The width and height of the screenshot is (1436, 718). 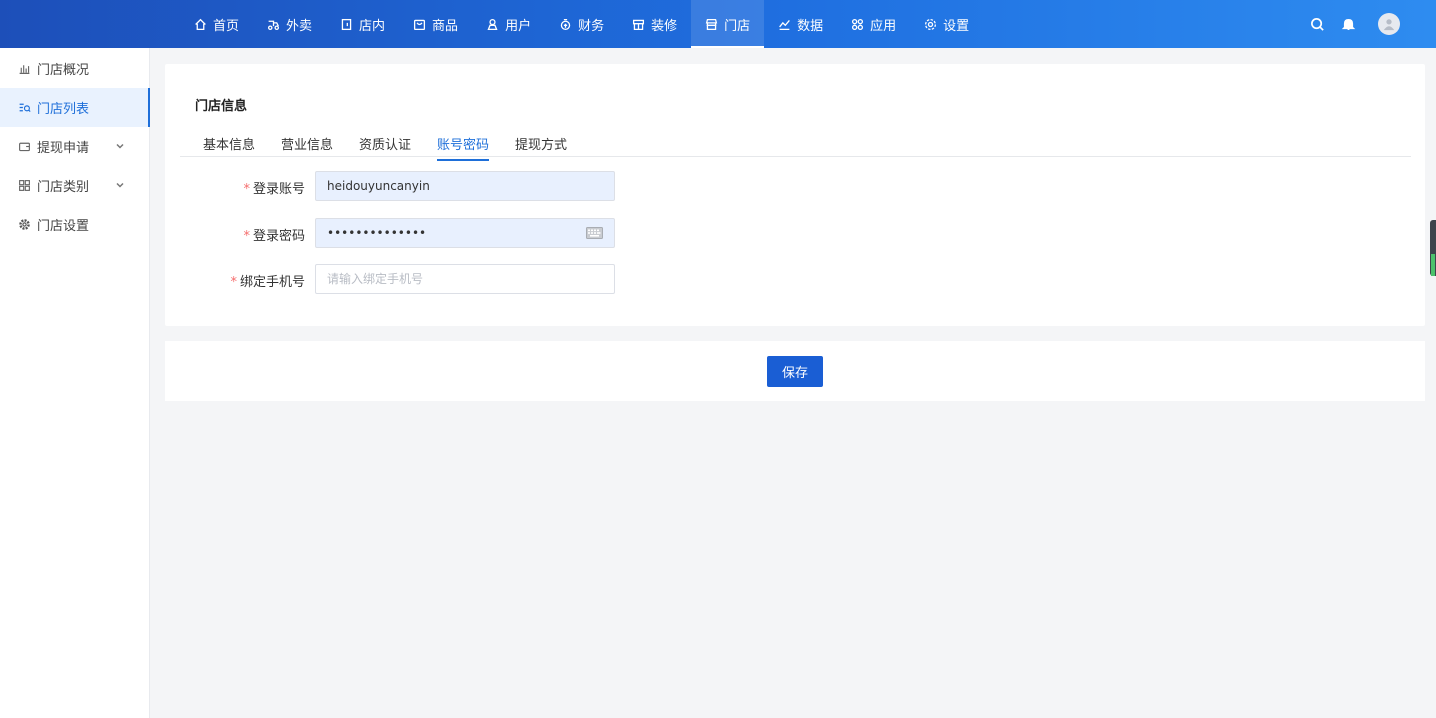 I want to click on dine-in-icon, so click(x=346, y=24).